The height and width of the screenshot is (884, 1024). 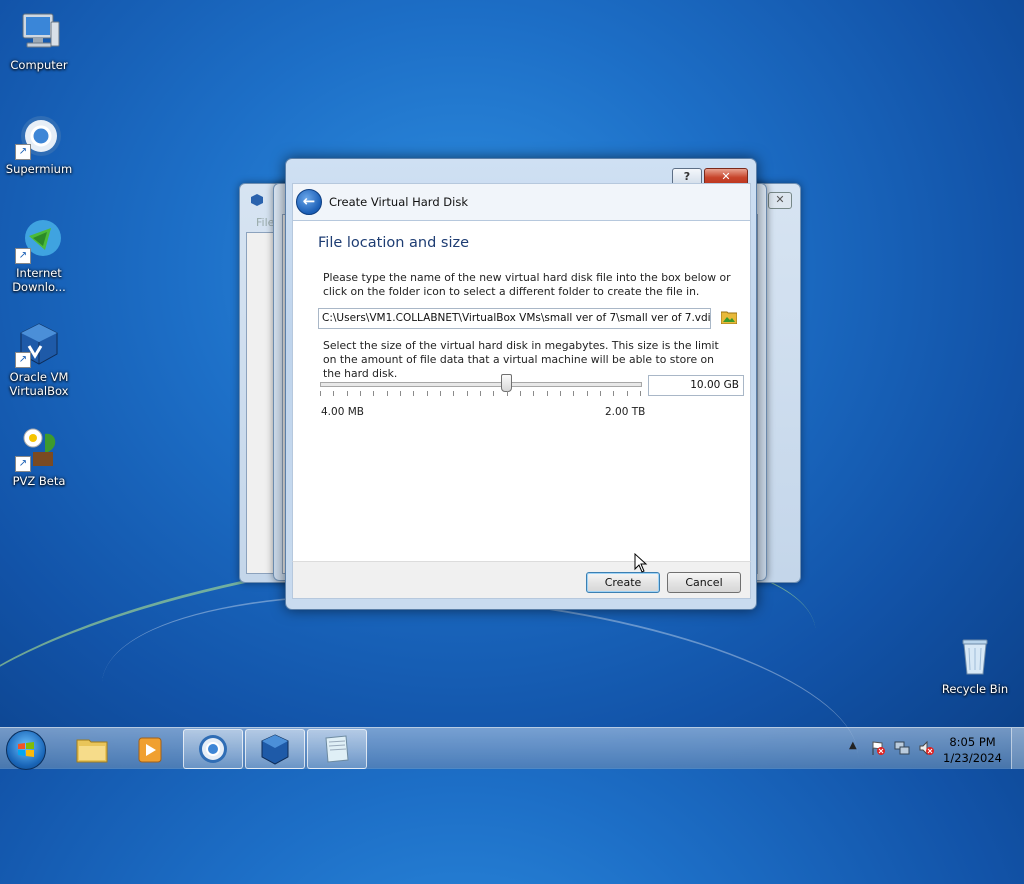 I want to click on size-input: 10.00 GB, so click(x=696, y=385).